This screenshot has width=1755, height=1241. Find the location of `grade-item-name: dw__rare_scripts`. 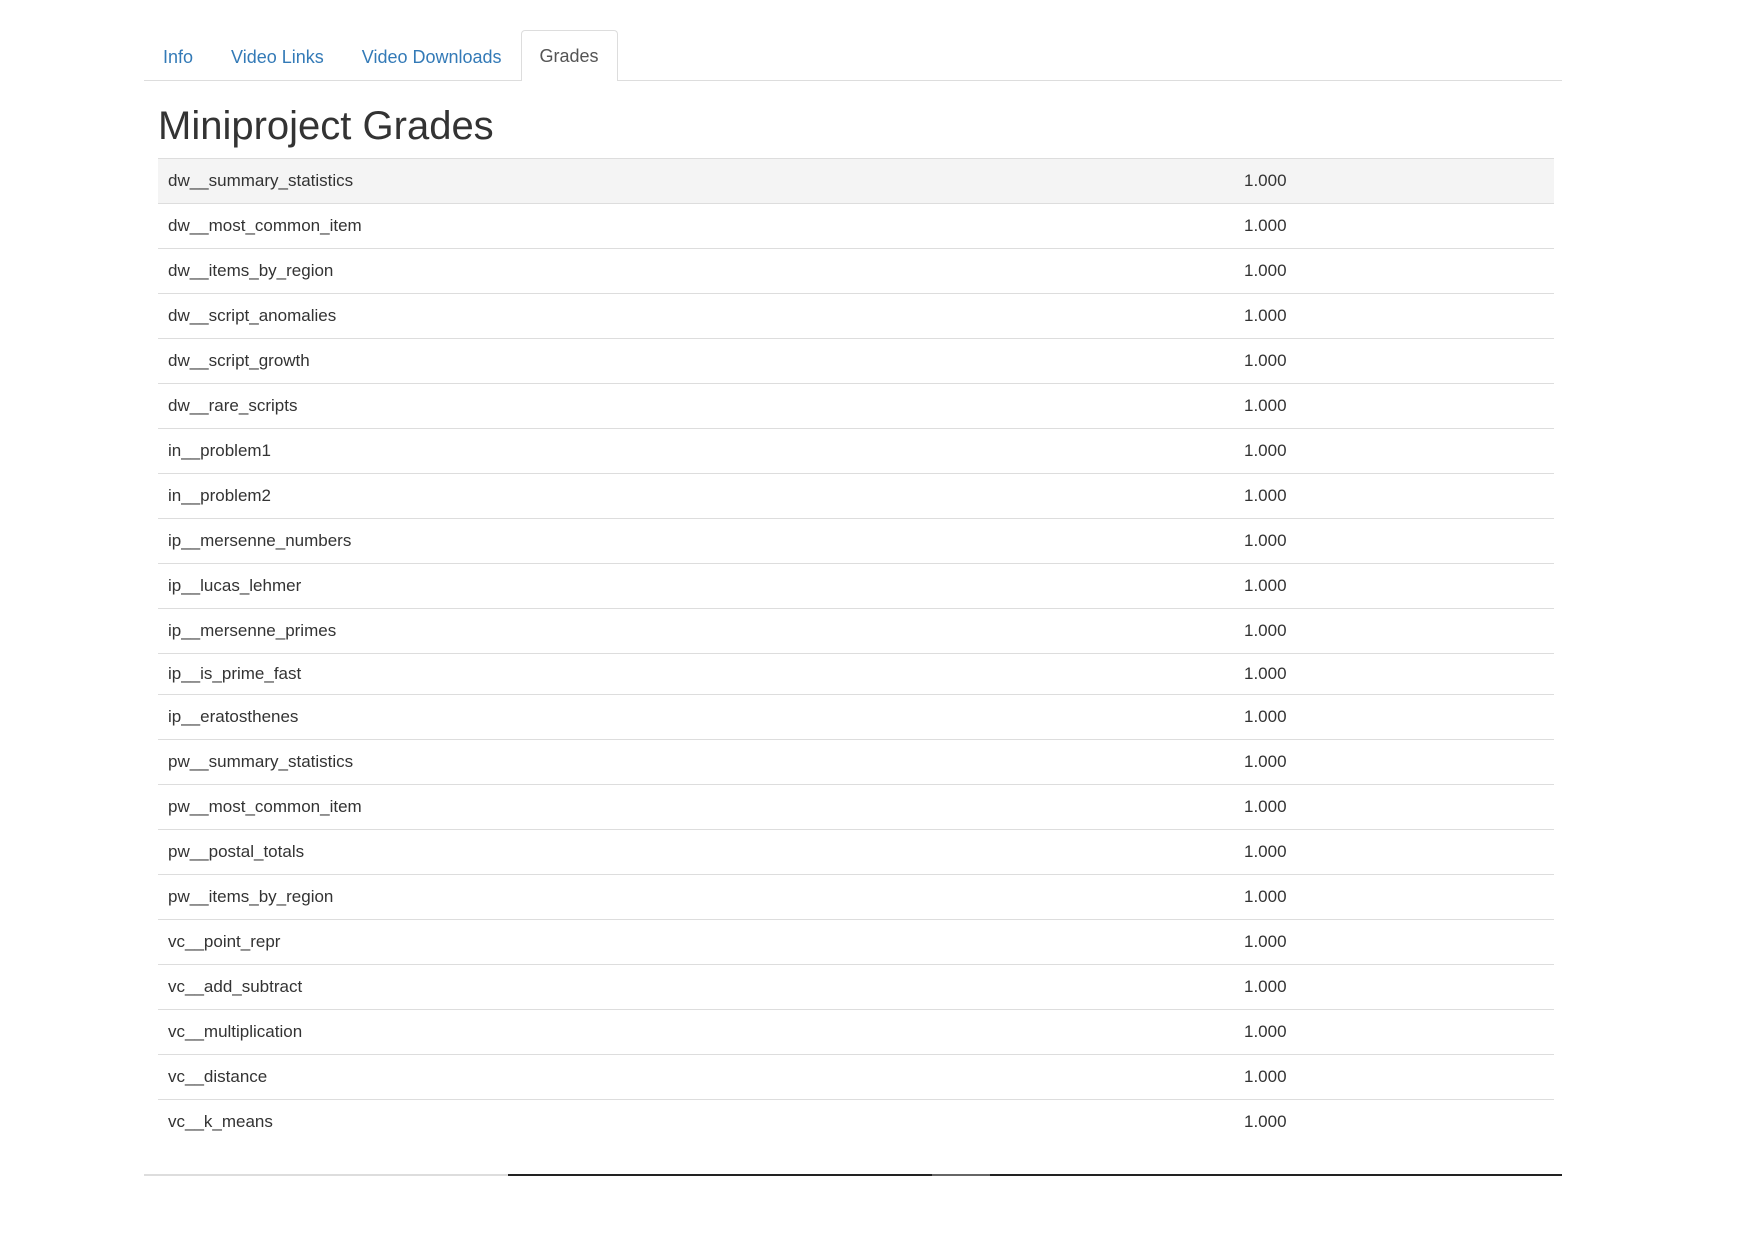

grade-item-name: dw__rare_scripts is located at coordinates (233, 405).